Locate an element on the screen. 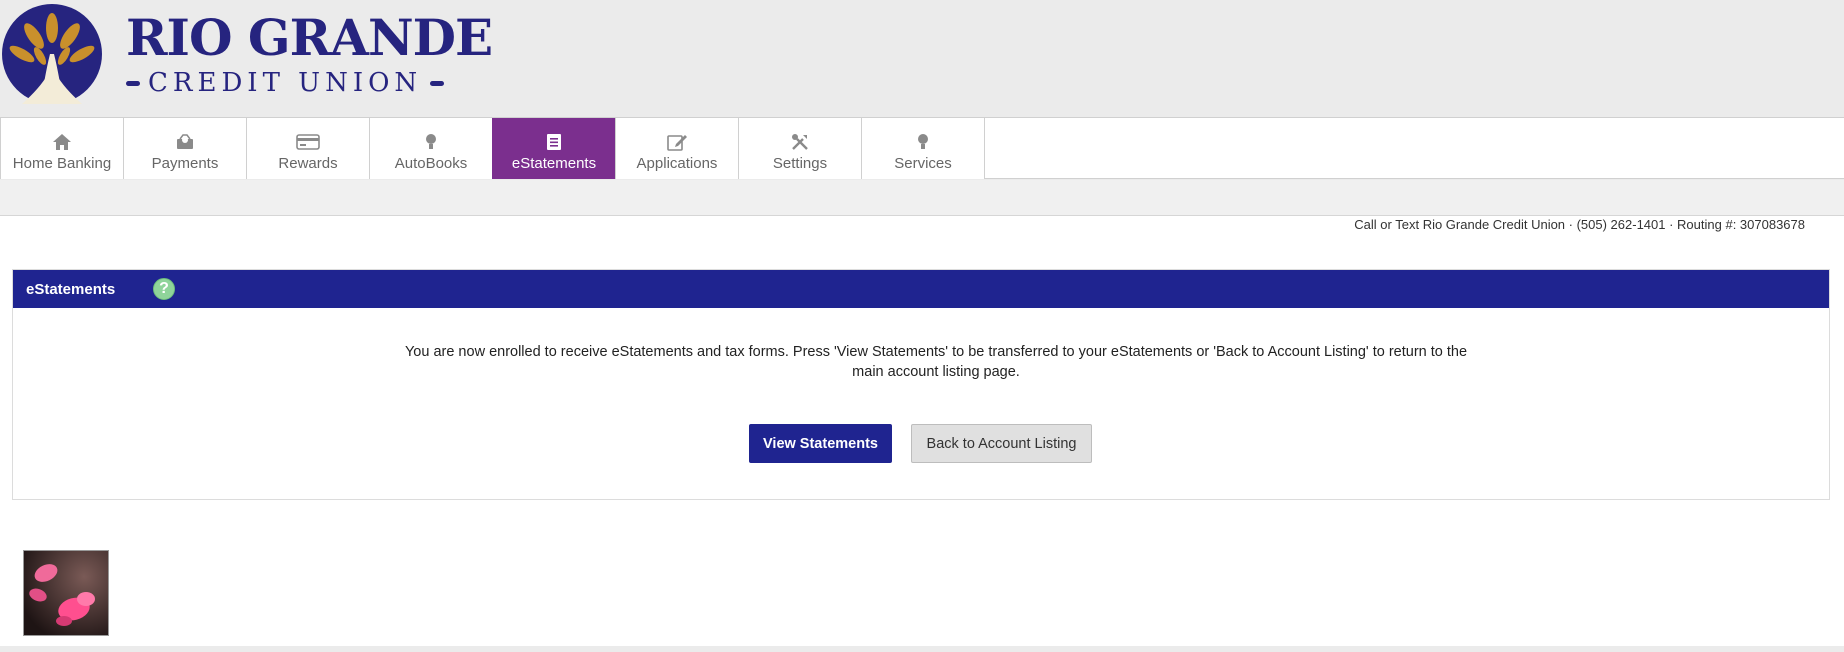  logo-name-bottom: CREDIT UNION is located at coordinates (296, 83).